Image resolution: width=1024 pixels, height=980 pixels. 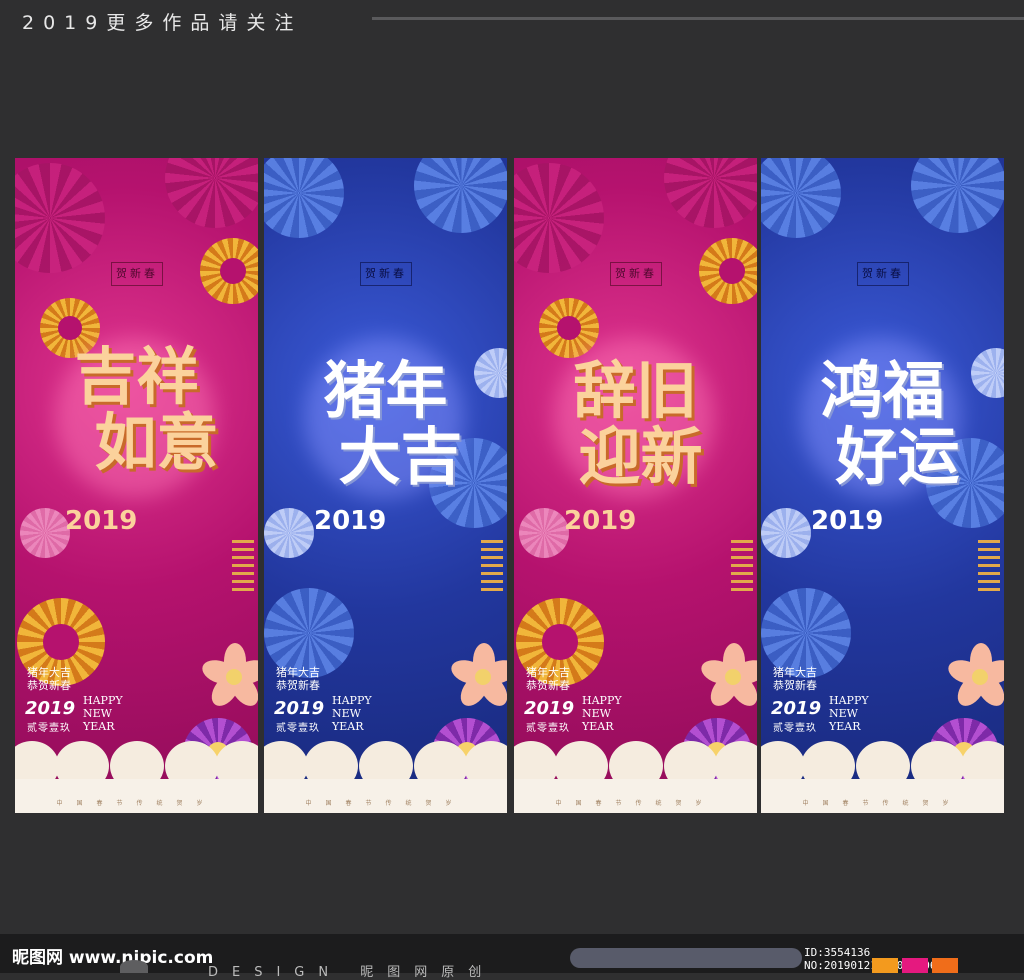 What do you see at coordinates (686, 958) in the screenshot?
I see `watermark-pill` at bounding box center [686, 958].